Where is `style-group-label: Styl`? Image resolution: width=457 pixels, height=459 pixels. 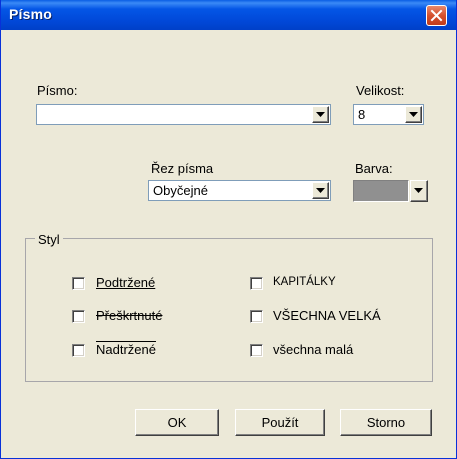
style-group-label: Styl is located at coordinates (49, 239).